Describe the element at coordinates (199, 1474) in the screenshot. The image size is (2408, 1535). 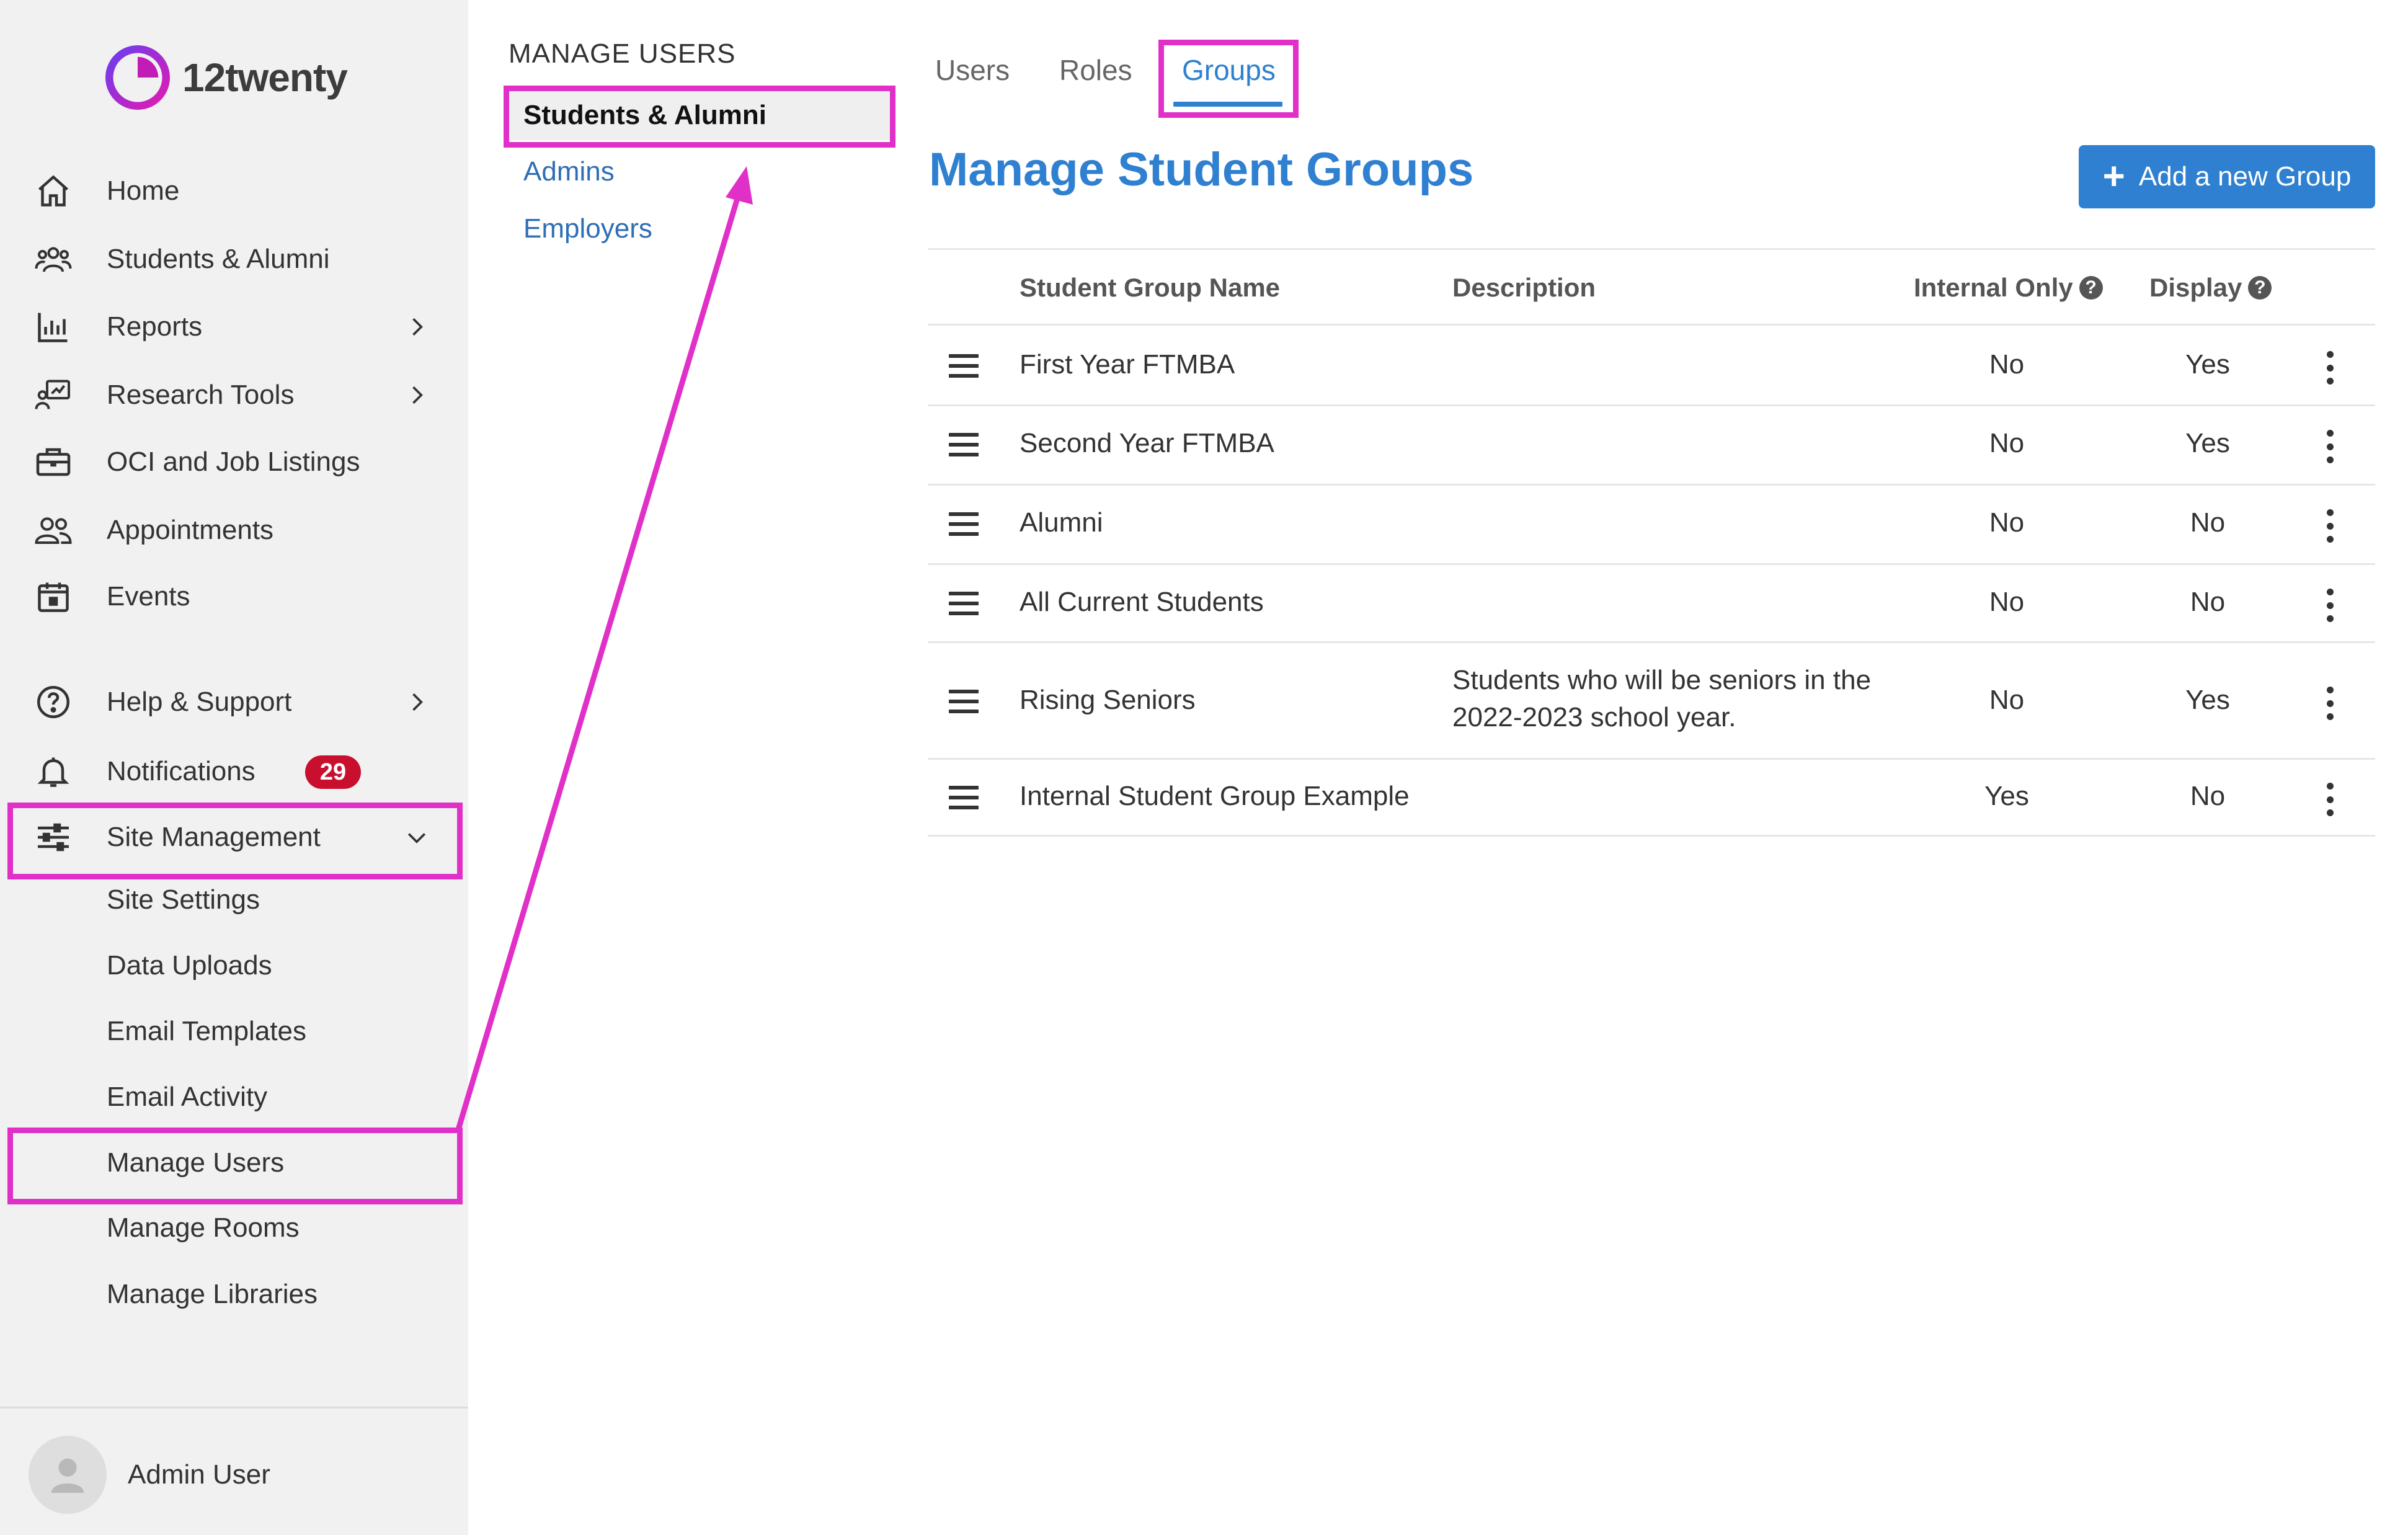
I see `user-name: Admin User` at that location.